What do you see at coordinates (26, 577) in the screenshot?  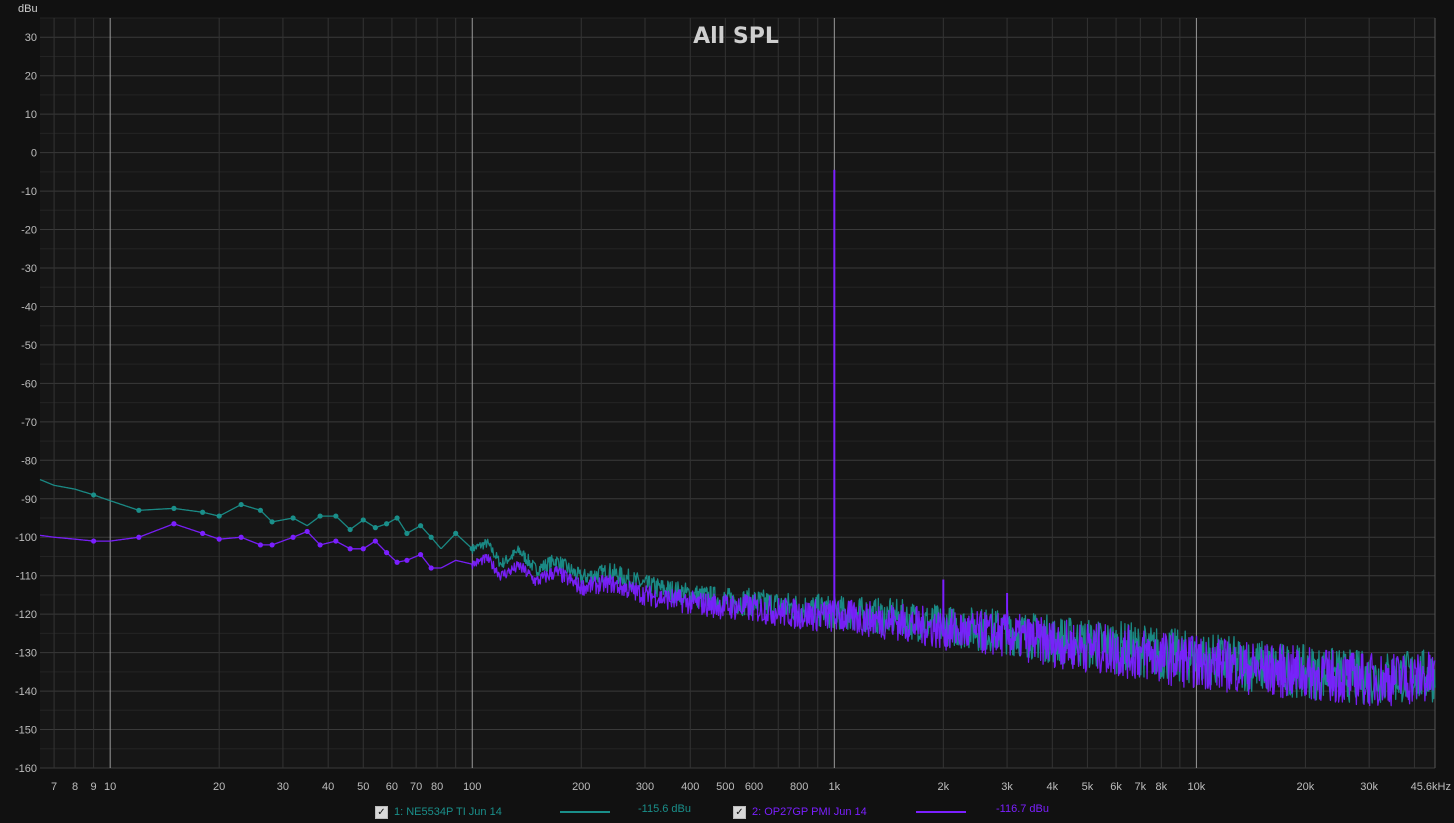 I see `y-tick-label: -110` at bounding box center [26, 577].